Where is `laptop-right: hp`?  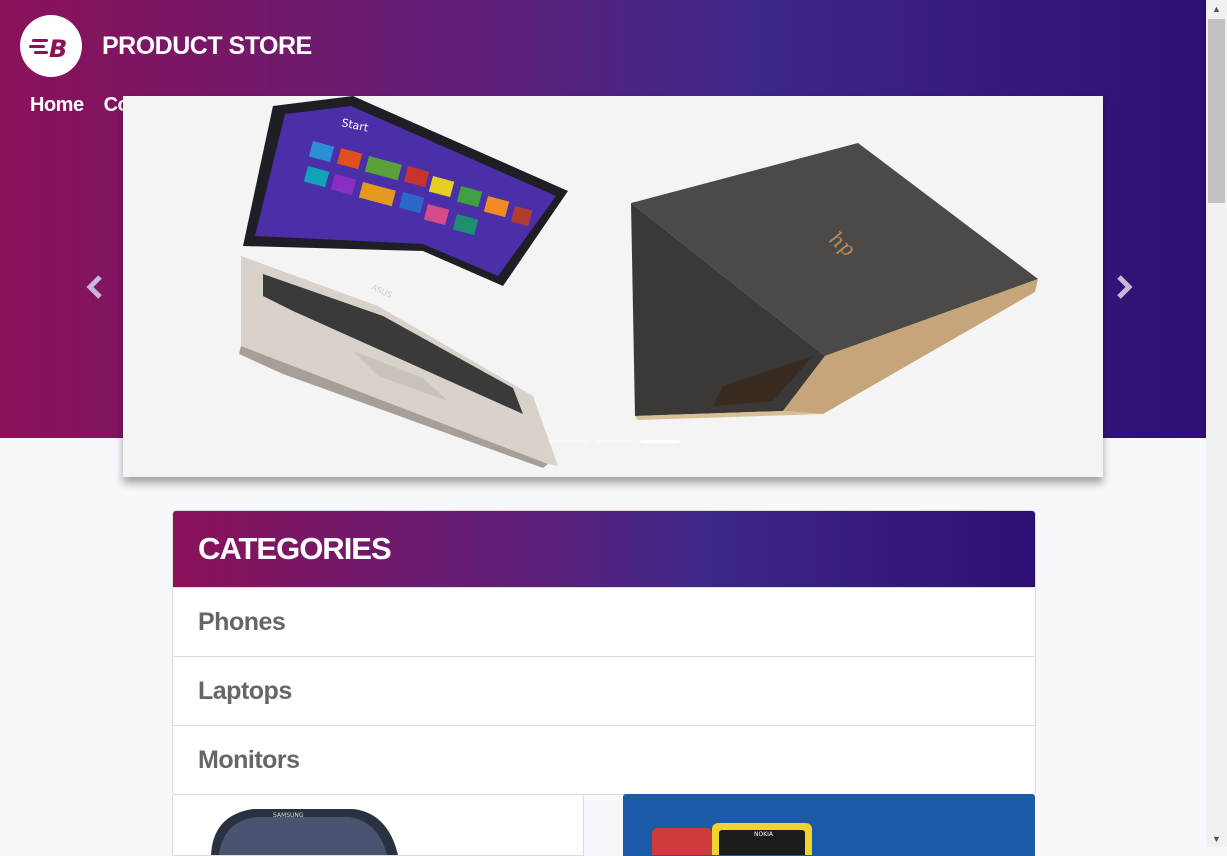 laptop-right: hp is located at coordinates (834, 281).